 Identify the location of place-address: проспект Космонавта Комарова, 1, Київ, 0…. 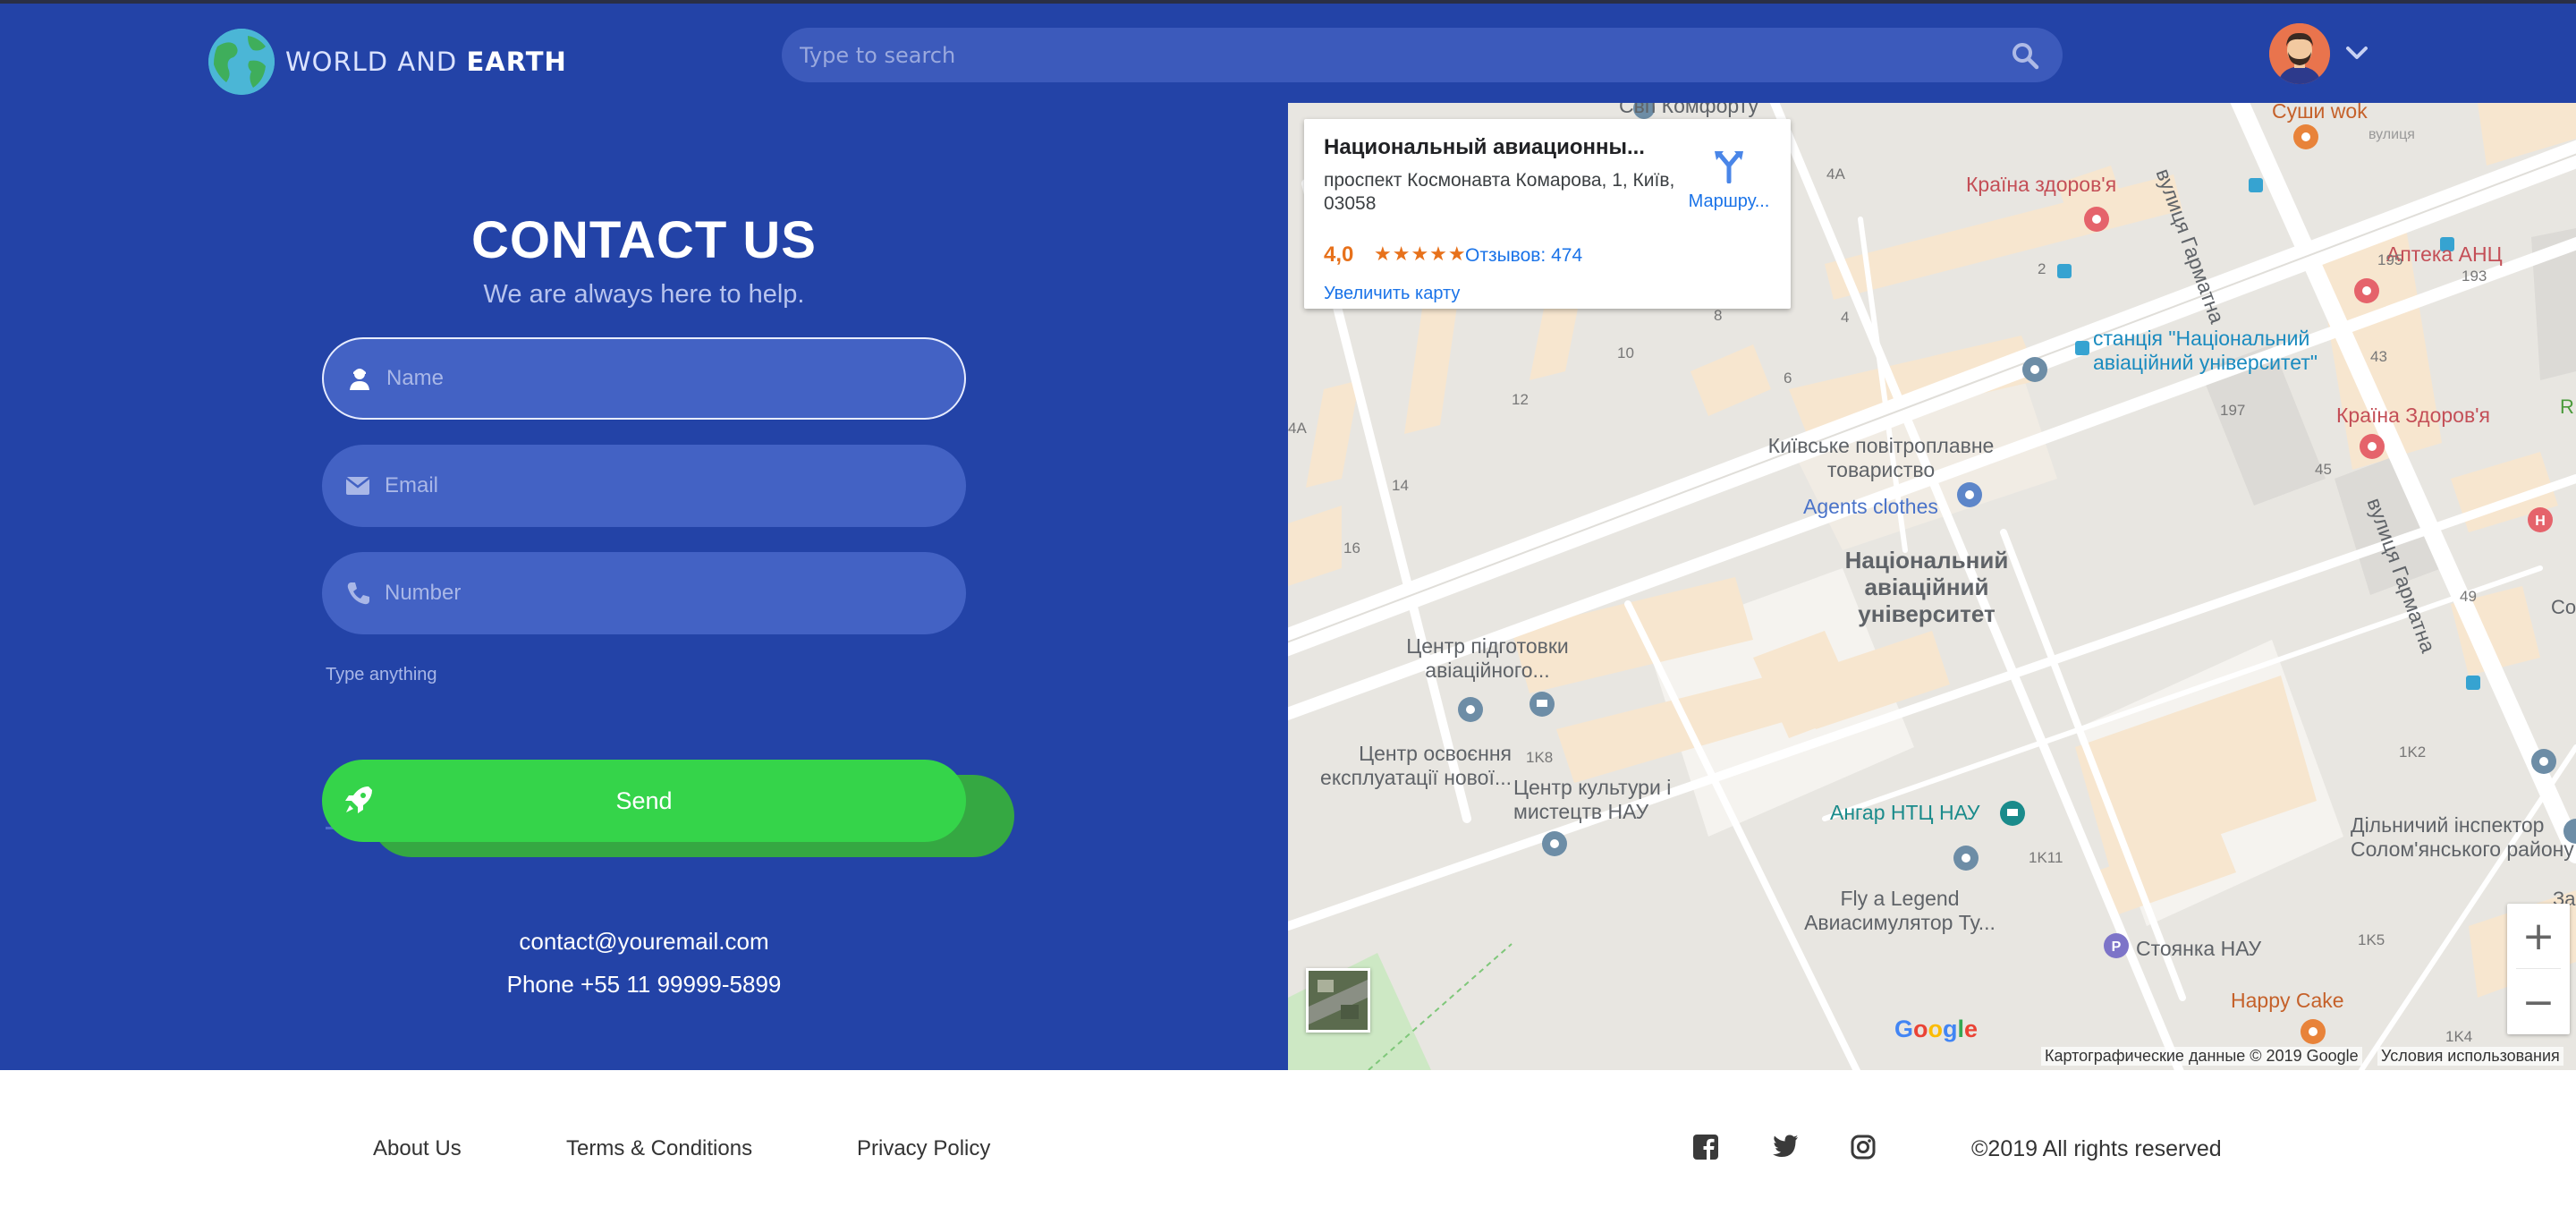
(1499, 192).